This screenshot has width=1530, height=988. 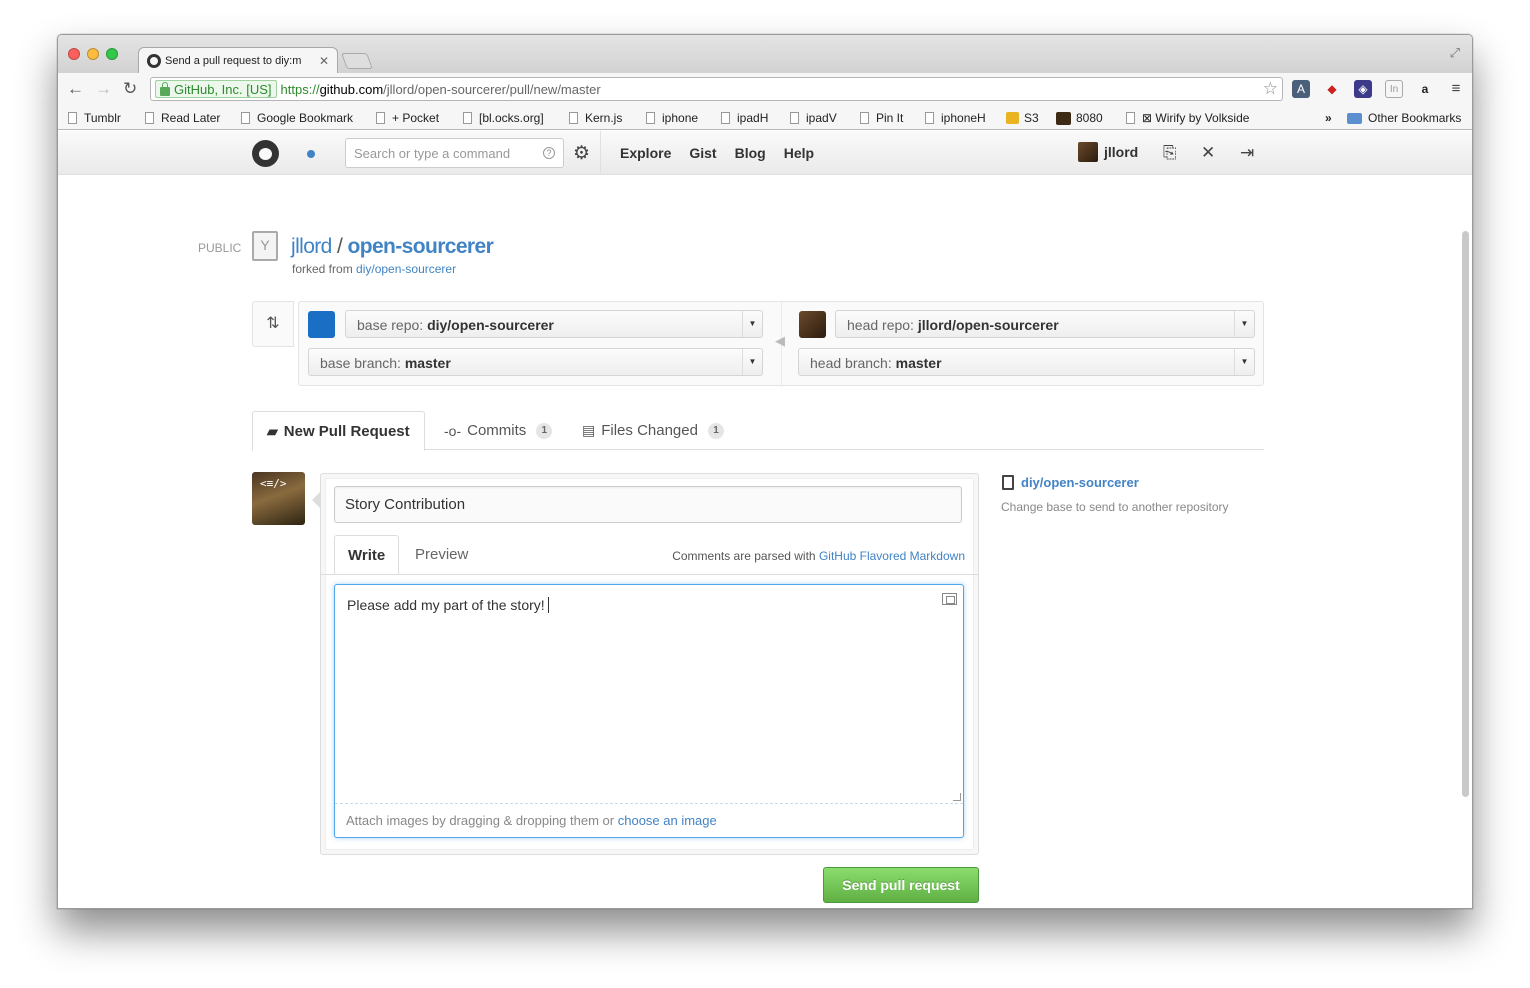 What do you see at coordinates (1328, 118) in the screenshot?
I see `bookmarks-overflow-button: »` at bounding box center [1328, 118].